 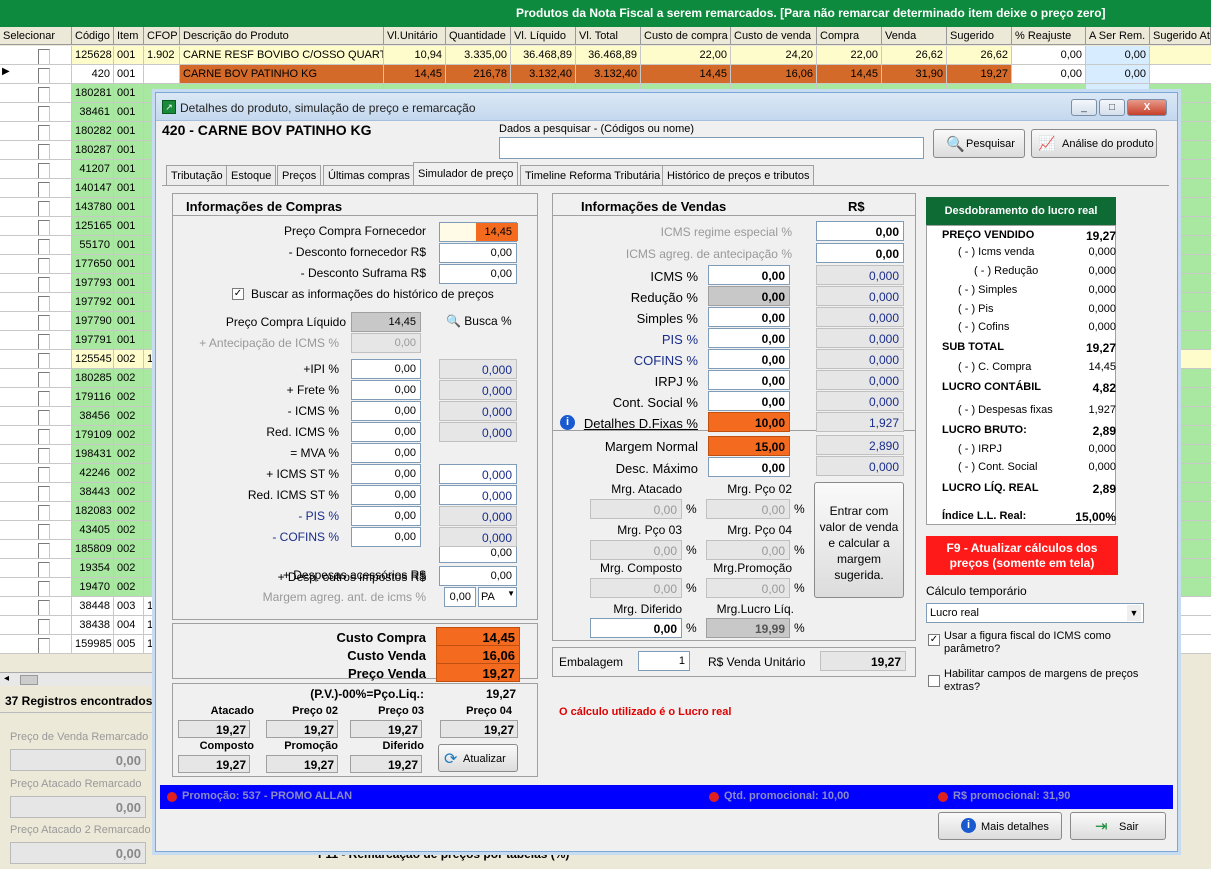 I want to click on vendas-cofins-field: 0,00, so click(x=749, y=359).